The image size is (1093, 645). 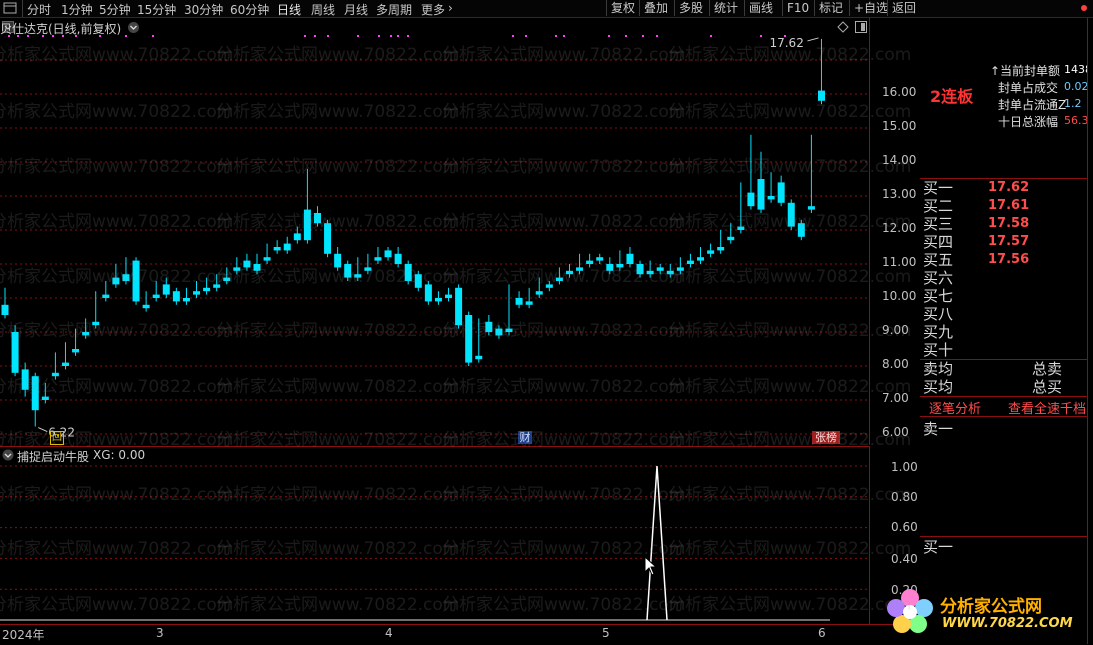 I want to click on bid-level-label: 买三, so click(x=938, y=224).